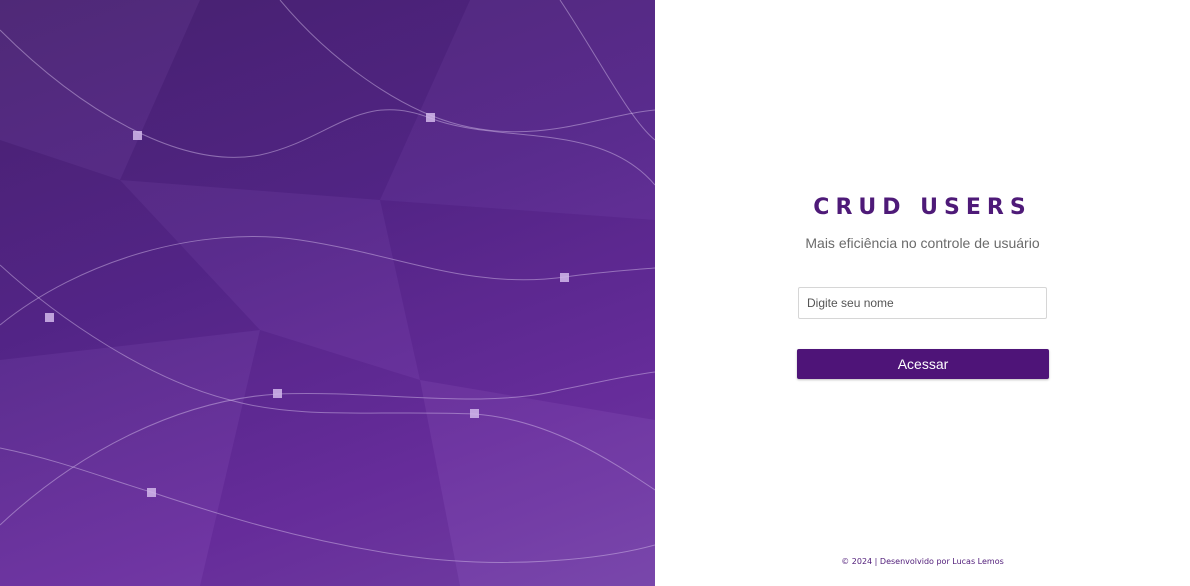 This screenshot has width=1190, height=586. Describe the element at coordinates (922, 561) in the screenshot. I see `footer-credits: © 2024 | Desenvolvido por Lucas Lemos` at that location.